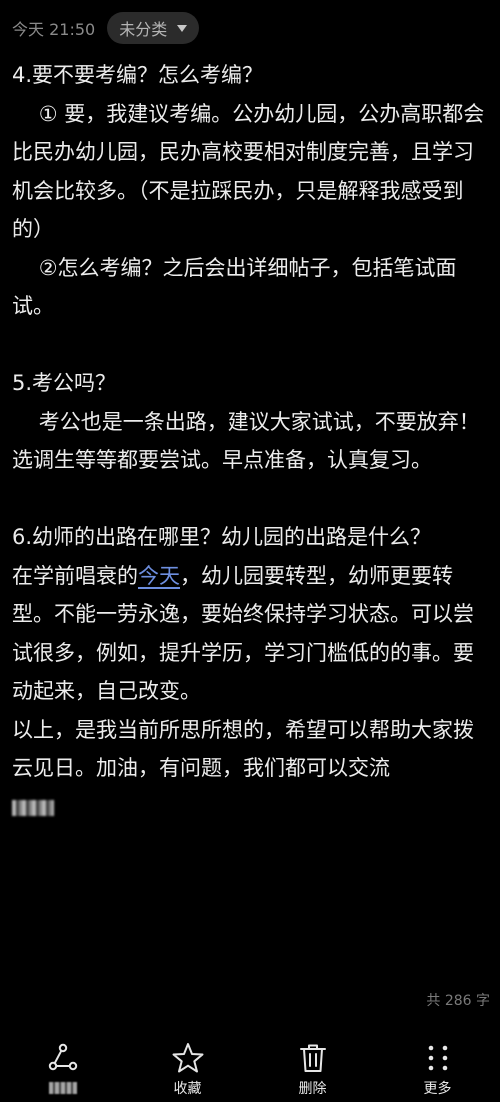 The height and width of the screenshot is (1102, 500). I want to click on category-dropdown: 未分类, so click(153, 28).